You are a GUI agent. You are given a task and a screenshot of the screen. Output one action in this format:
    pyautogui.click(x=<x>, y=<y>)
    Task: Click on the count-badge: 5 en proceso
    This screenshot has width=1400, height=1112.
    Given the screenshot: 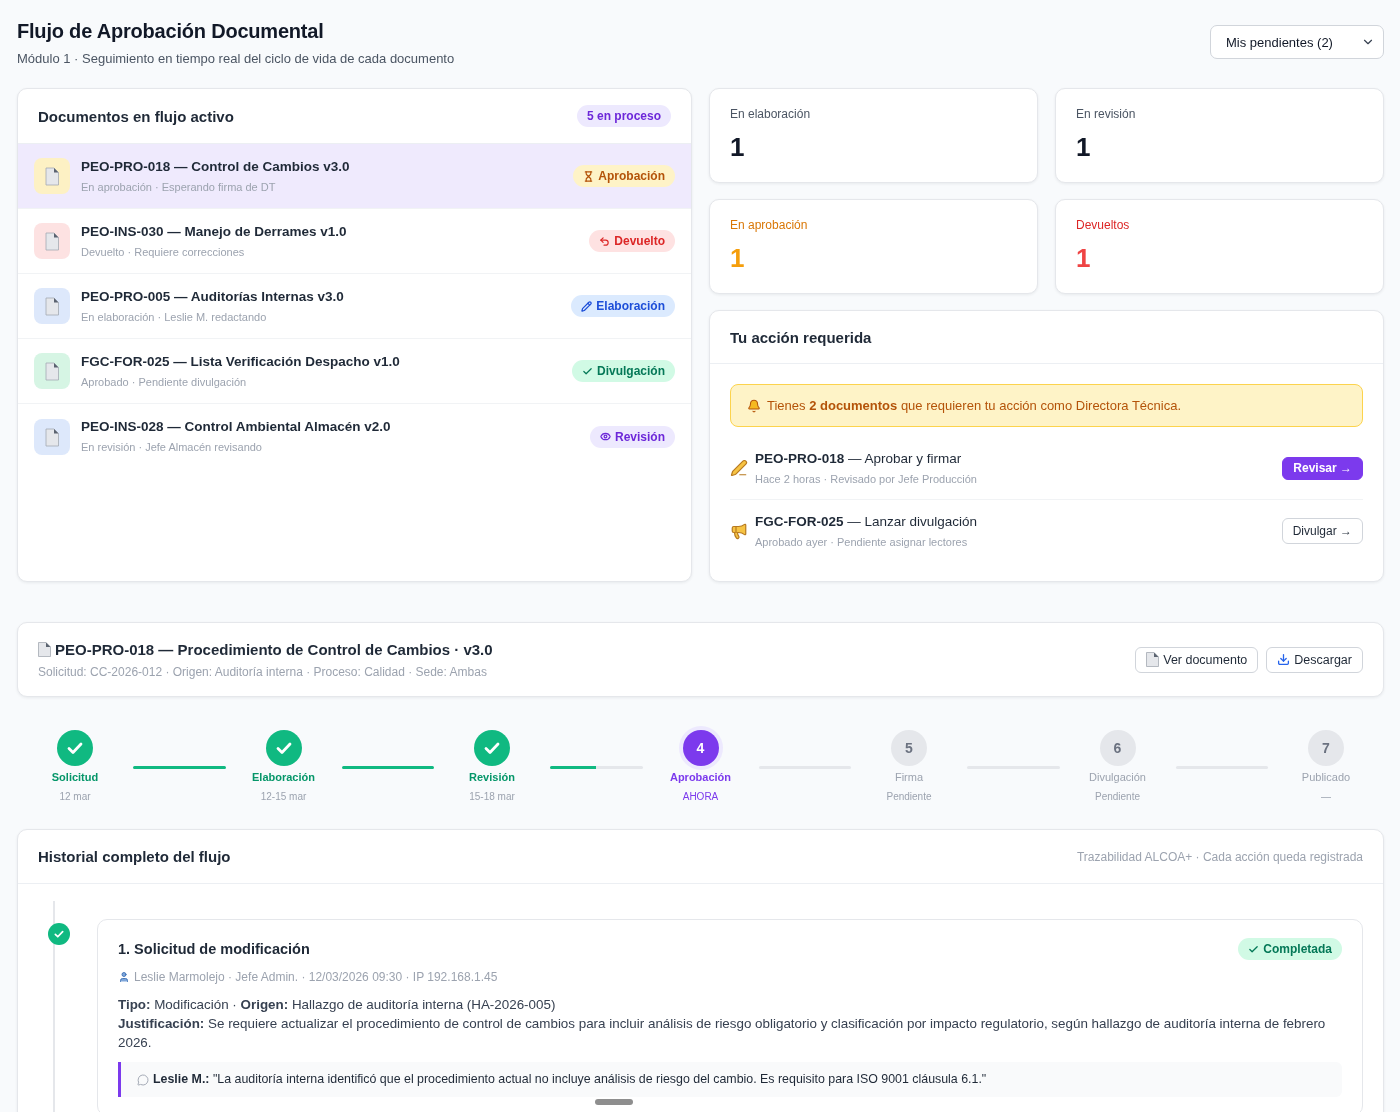 What is the action you would take?
    pyautogui.click(x=623, y=116)
    